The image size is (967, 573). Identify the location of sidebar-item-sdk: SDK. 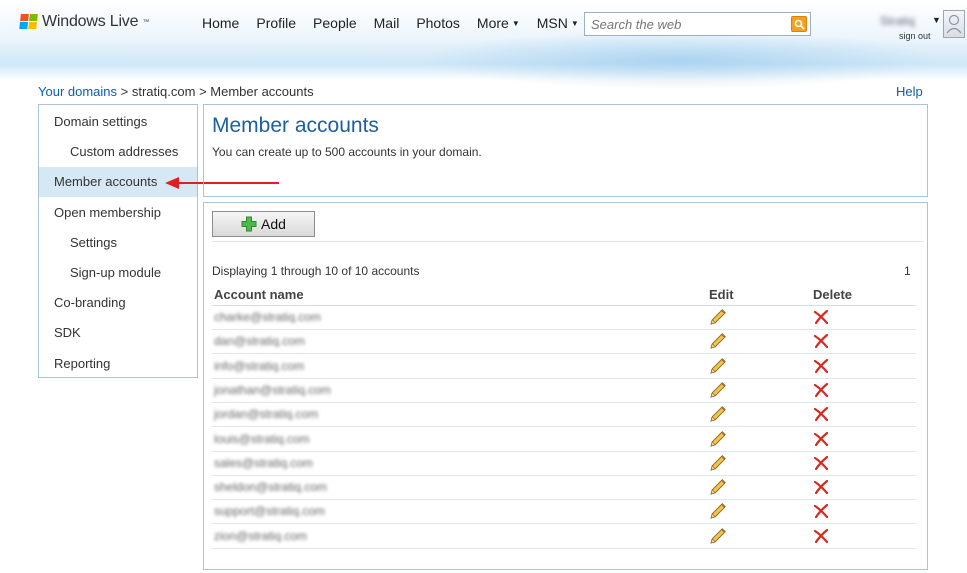
(118, 333).